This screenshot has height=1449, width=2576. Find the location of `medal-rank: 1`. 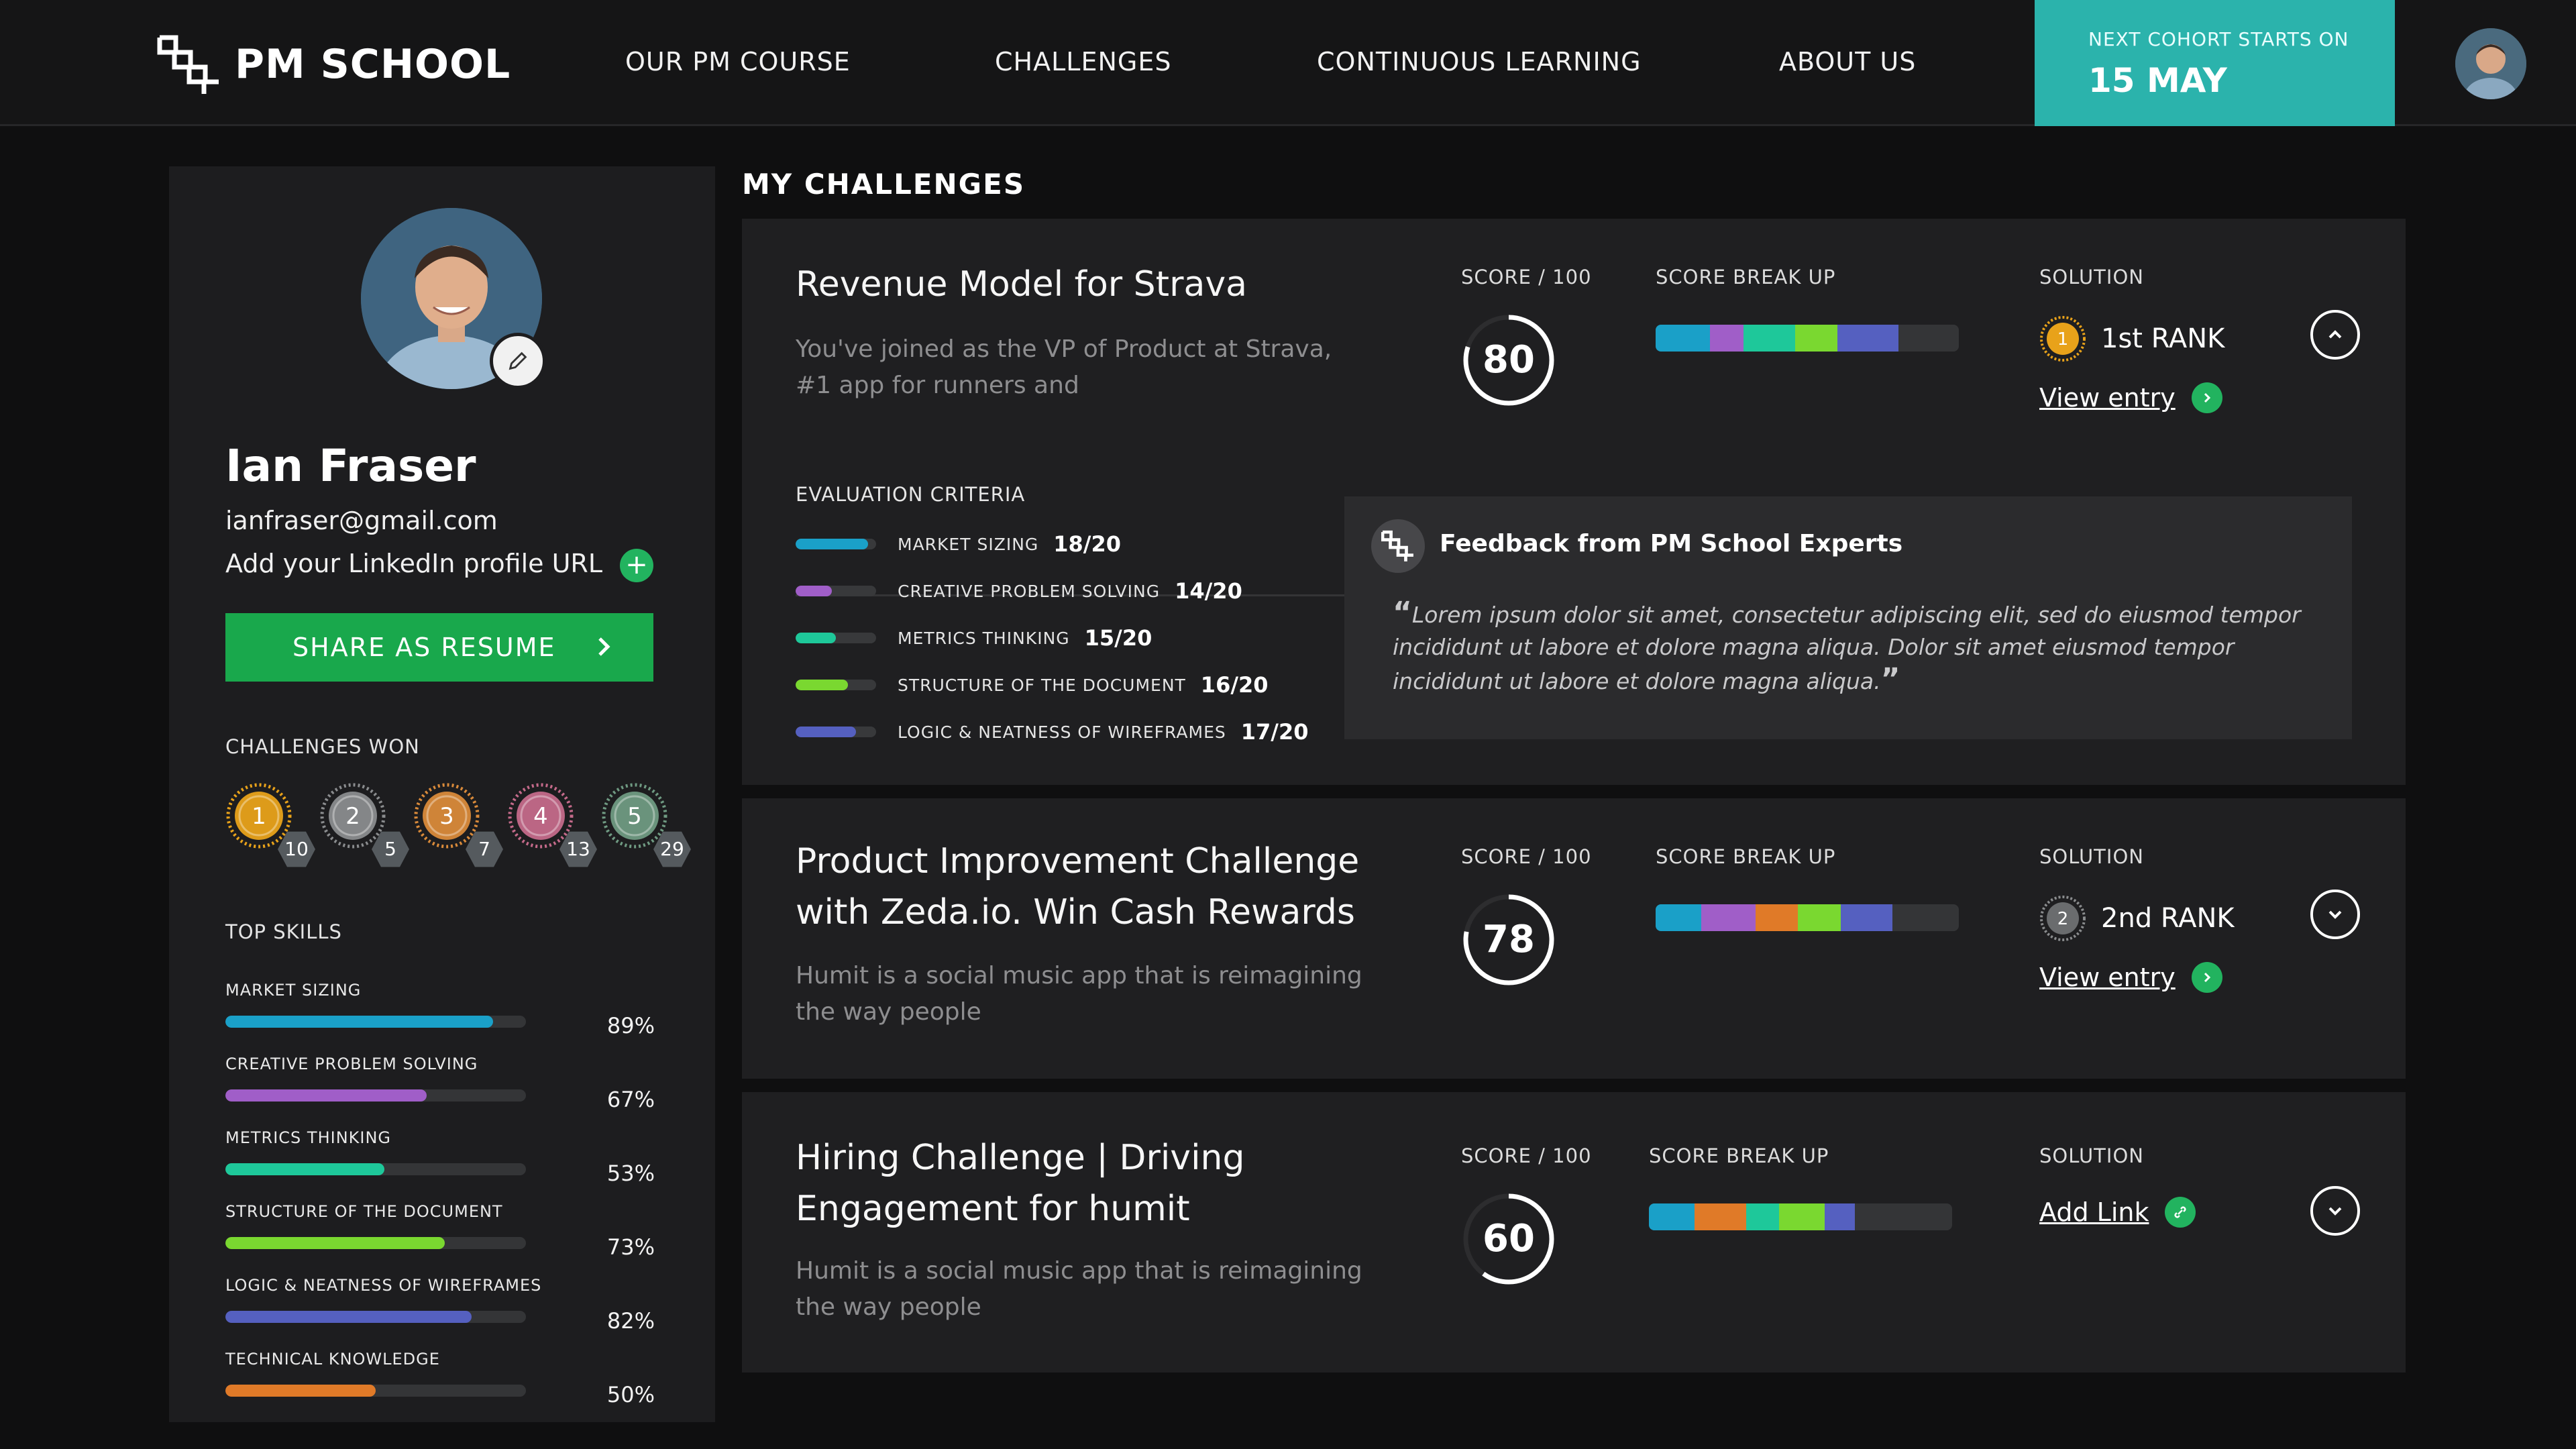

medal-rank: 1 is located at coordinates (259, 816).